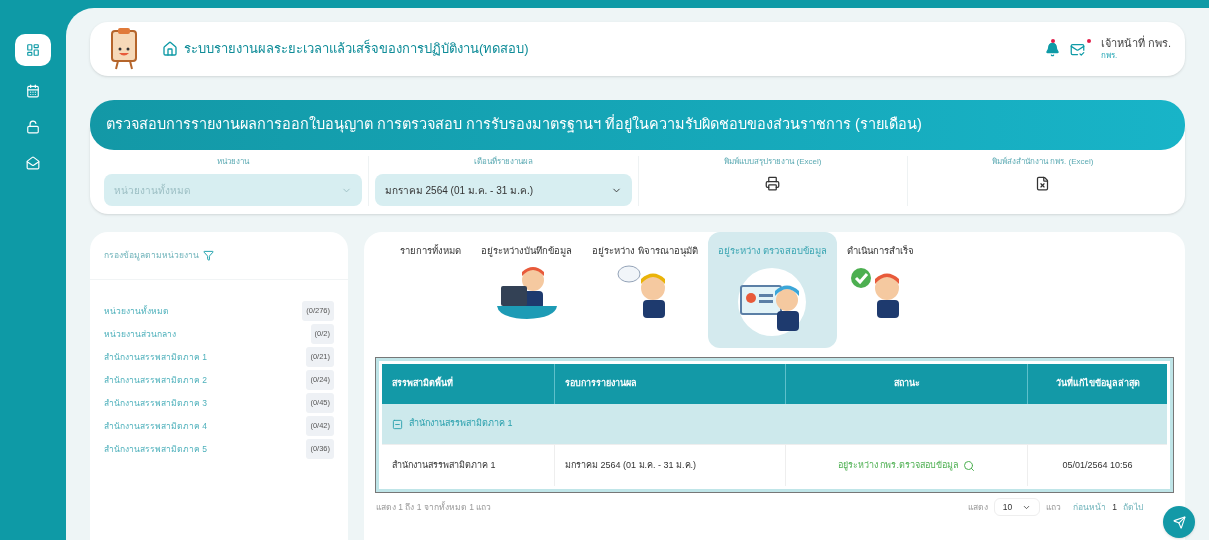 This screenshot has width=1209, height=540. Describe the element at coordinates (669, 384) in the screenshot. I see `column-header: รอบการรายงานผล` at that location.